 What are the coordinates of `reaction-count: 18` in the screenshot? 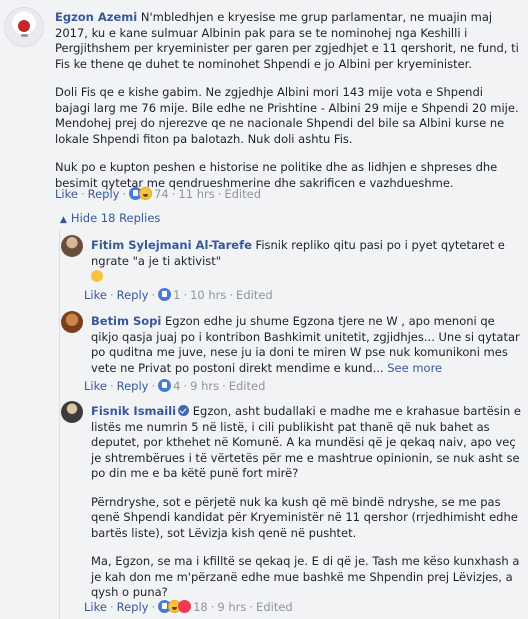 It's located at (200, 607).